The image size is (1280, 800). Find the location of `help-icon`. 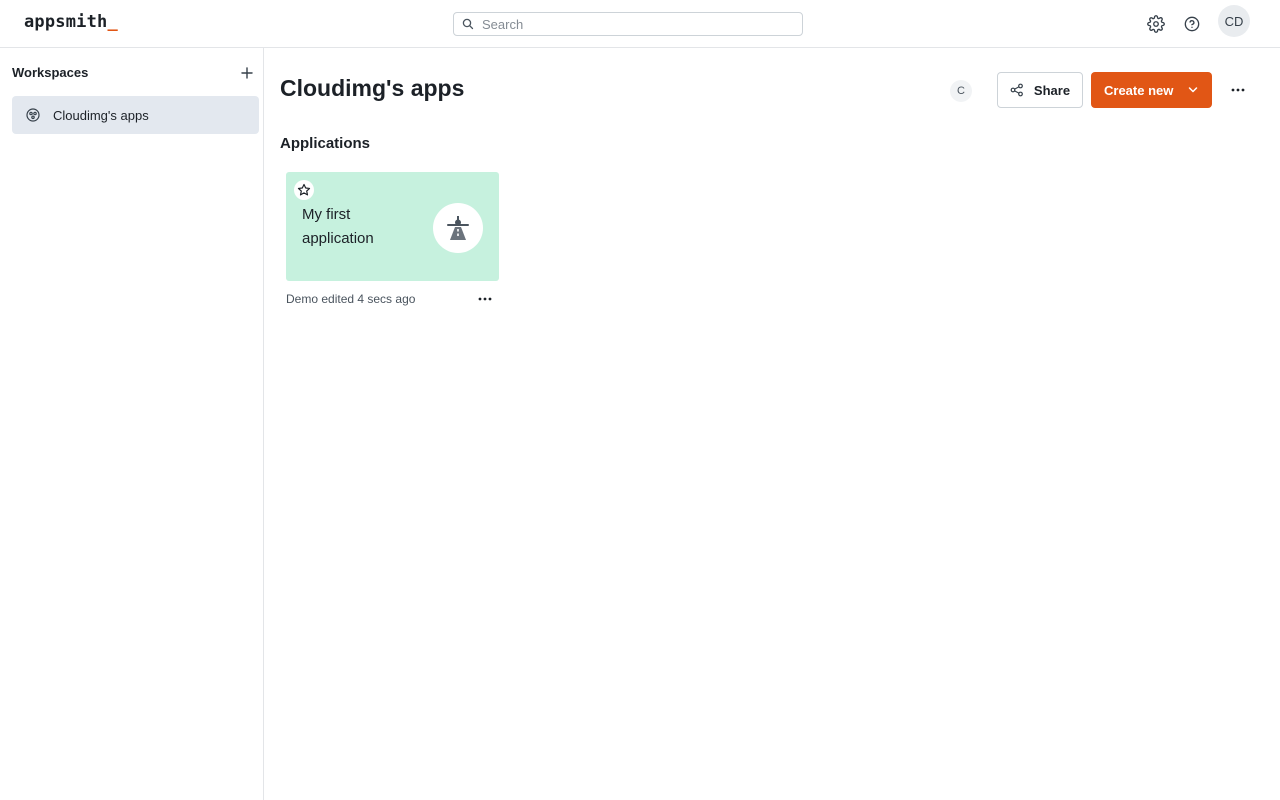

help-icon is located at coordinates (1192, 24).